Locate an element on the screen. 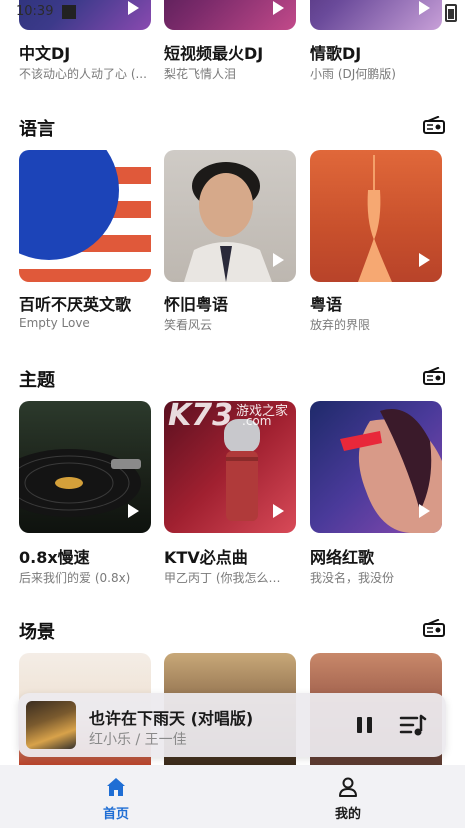 The image size is (465, 828). playlist-subtitle: 笑看风云 is located at coordinates (188, 325).